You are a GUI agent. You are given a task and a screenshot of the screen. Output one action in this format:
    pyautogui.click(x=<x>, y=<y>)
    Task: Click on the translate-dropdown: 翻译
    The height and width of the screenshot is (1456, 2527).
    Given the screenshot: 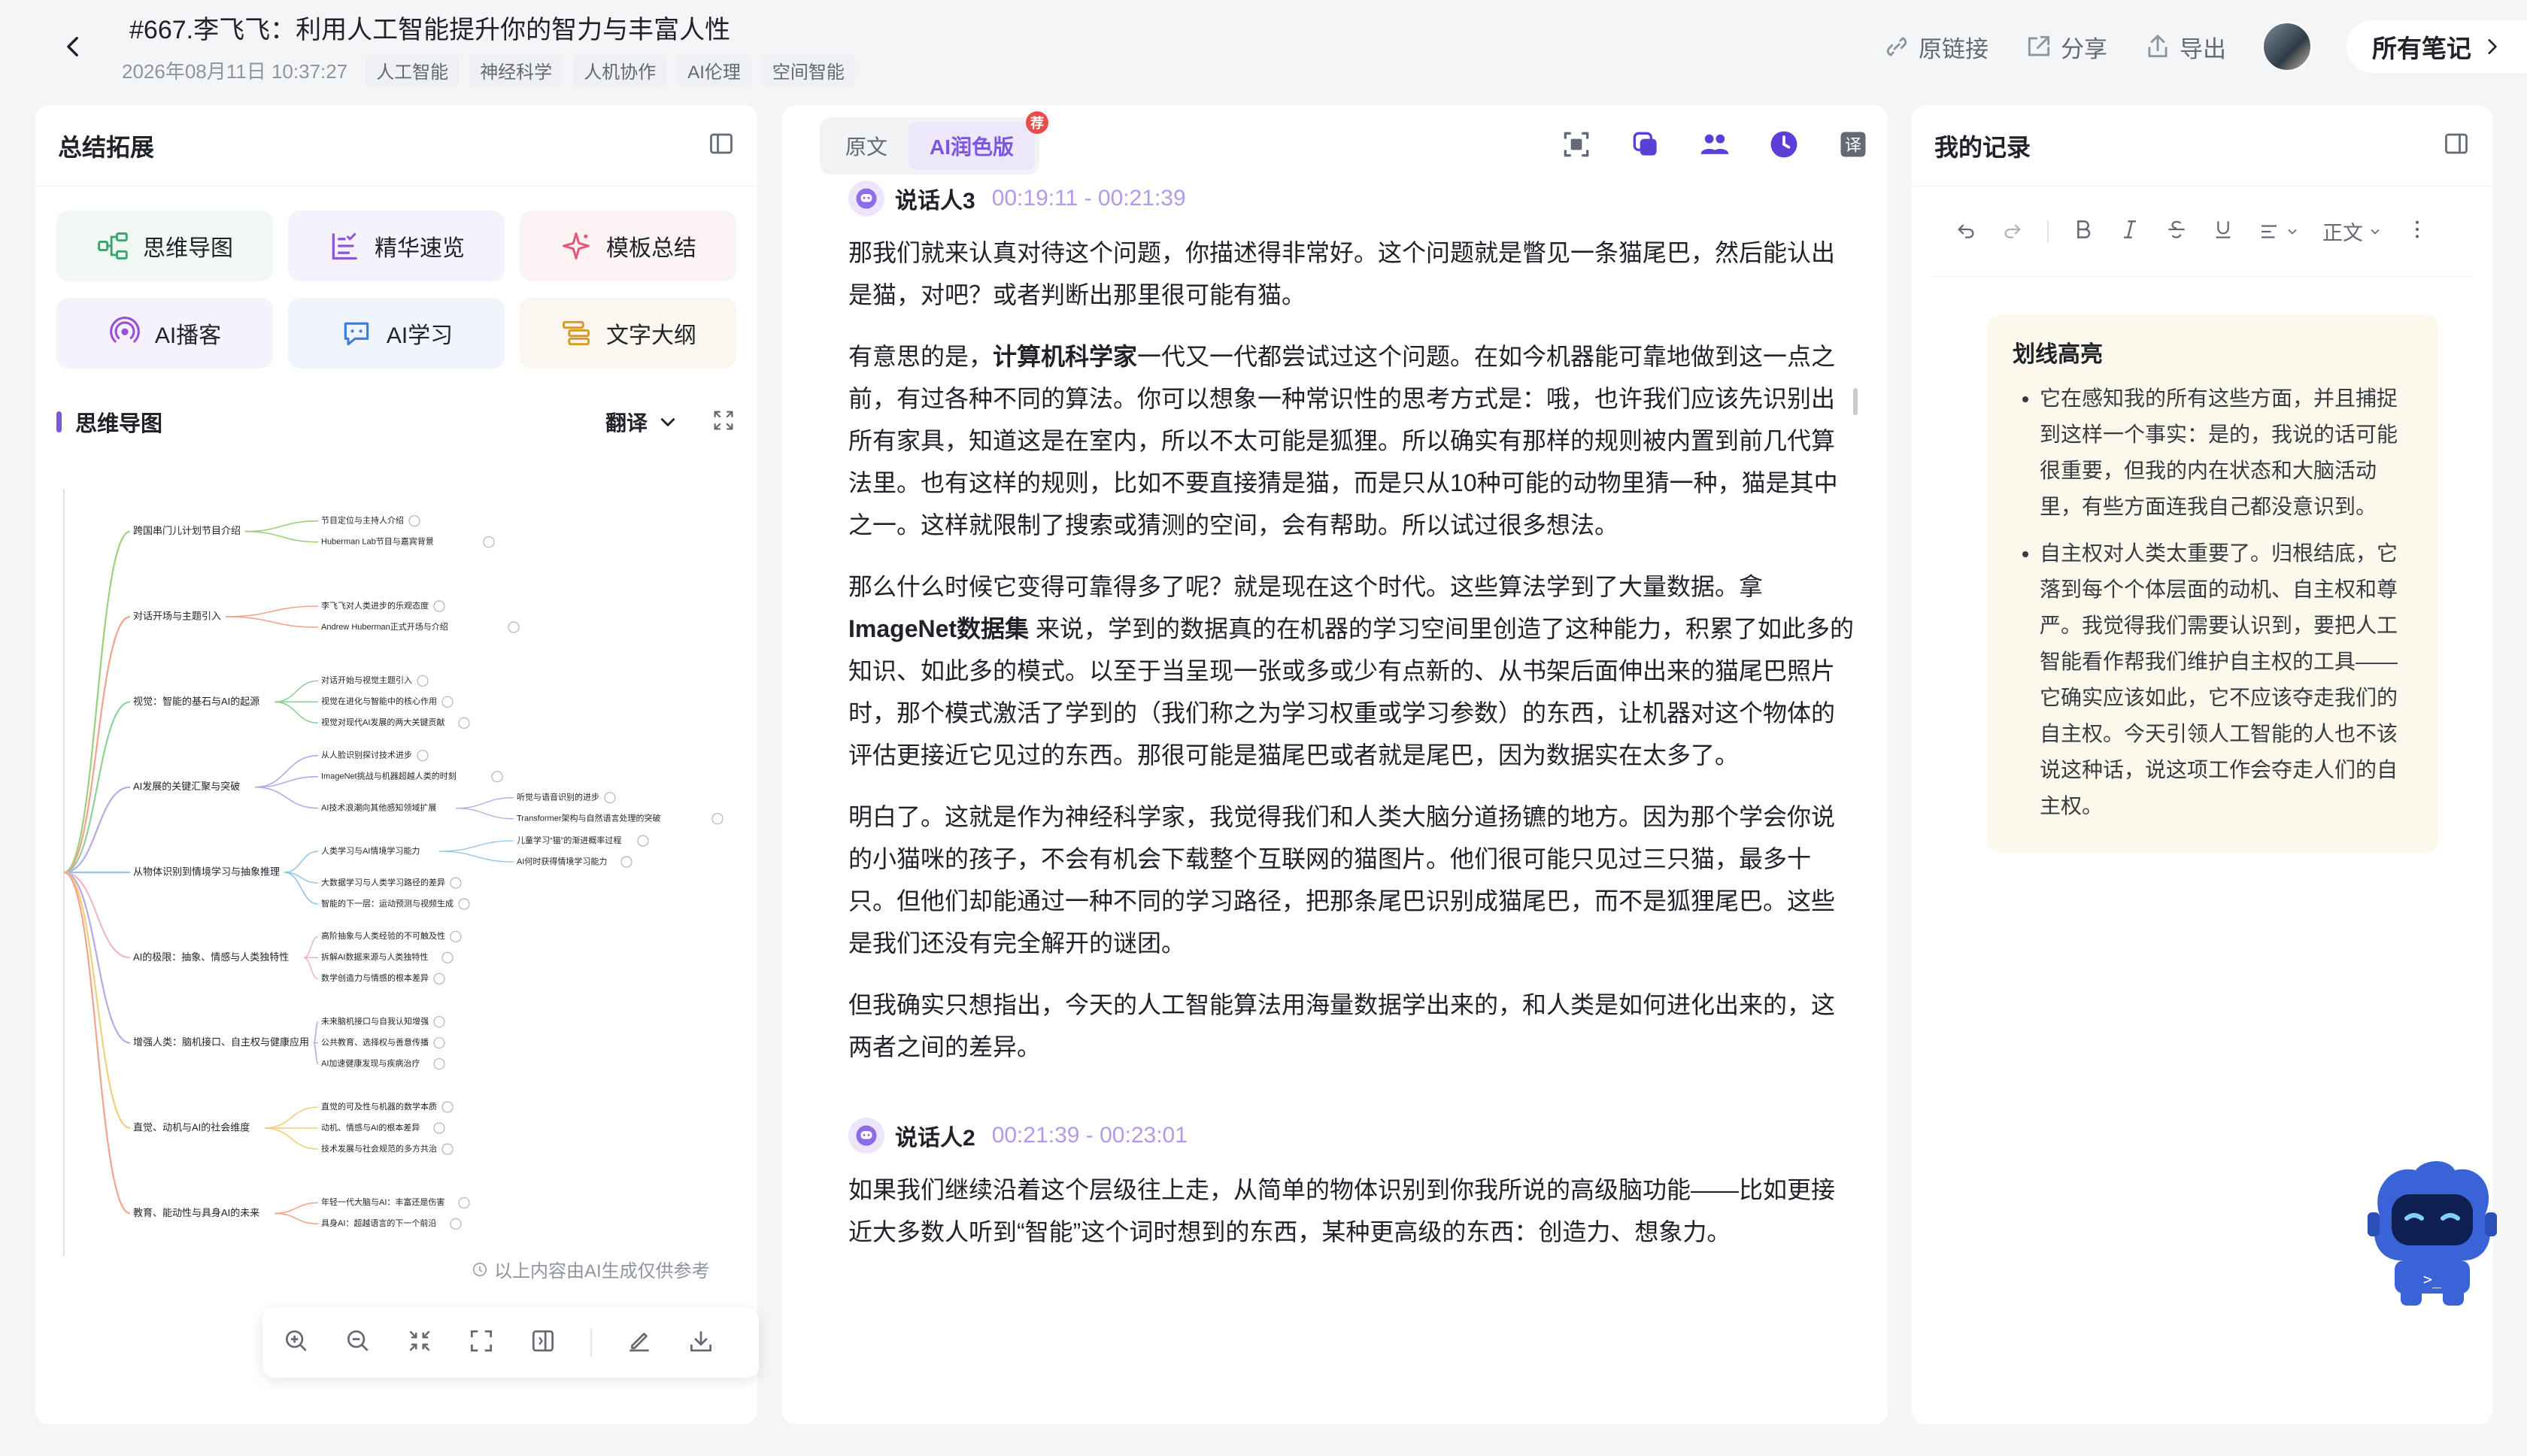 What is the action you would take?
    pyautogui.click(x=643, y=422)
    